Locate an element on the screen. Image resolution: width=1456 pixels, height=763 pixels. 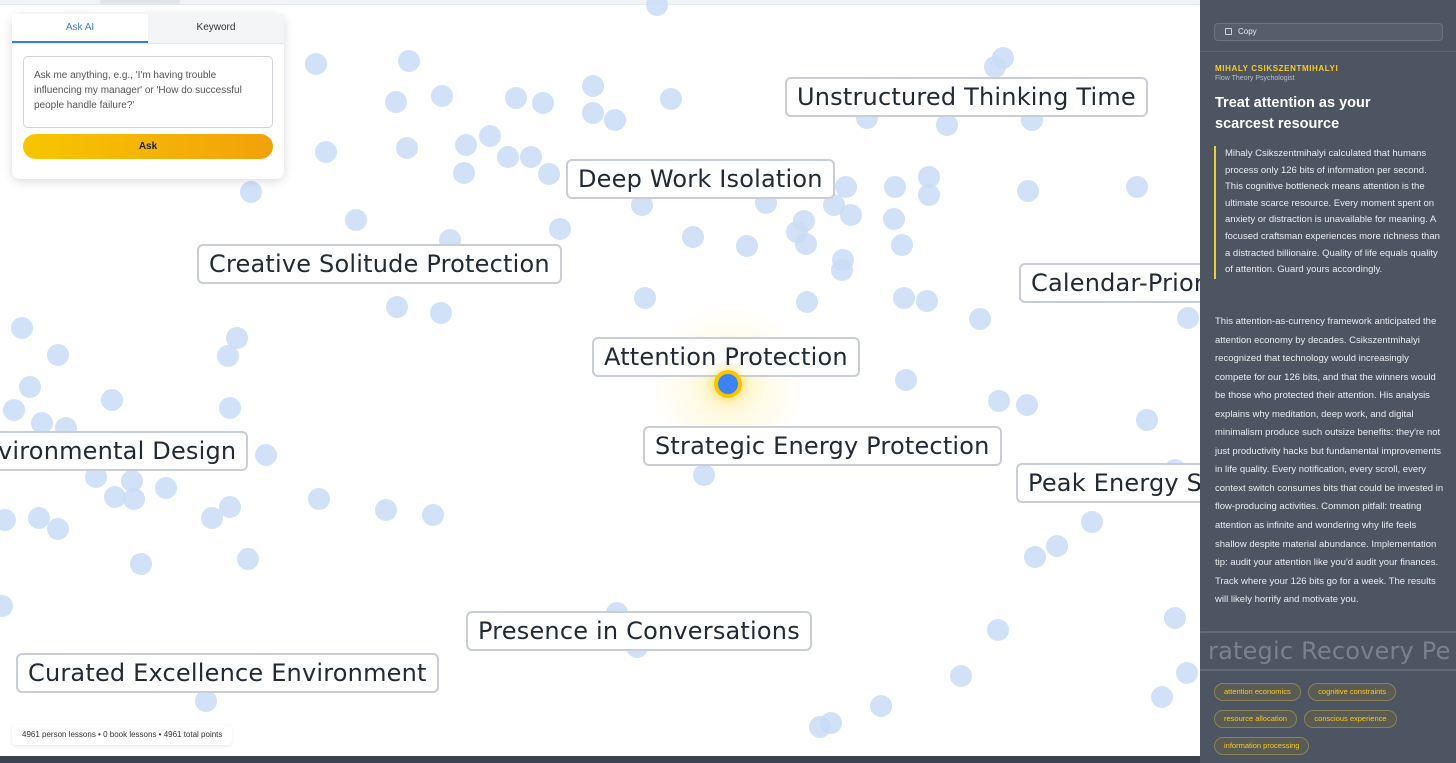
topic-label: Creative Solitude Protection is located at coordinates (379, 264).